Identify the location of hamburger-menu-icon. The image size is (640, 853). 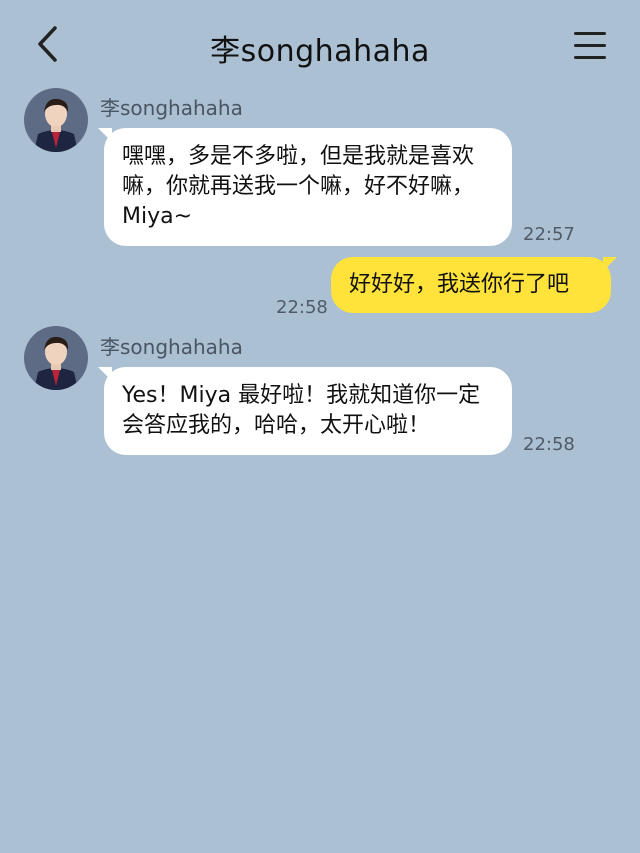
(590, 33).